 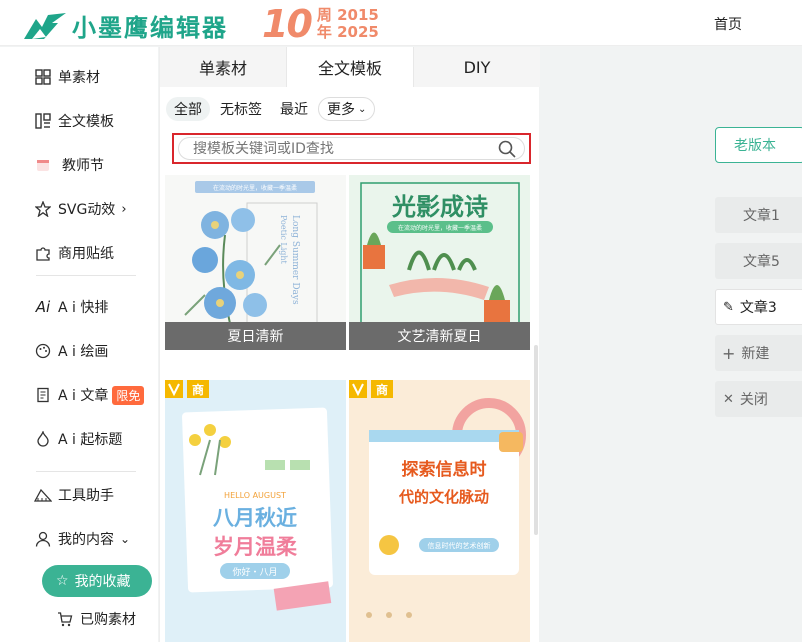 What do you see at coordinates (86, 496) in the screenshot?
I see `sidebar-item-label: 工具助手` at bounding box center [86, 496].